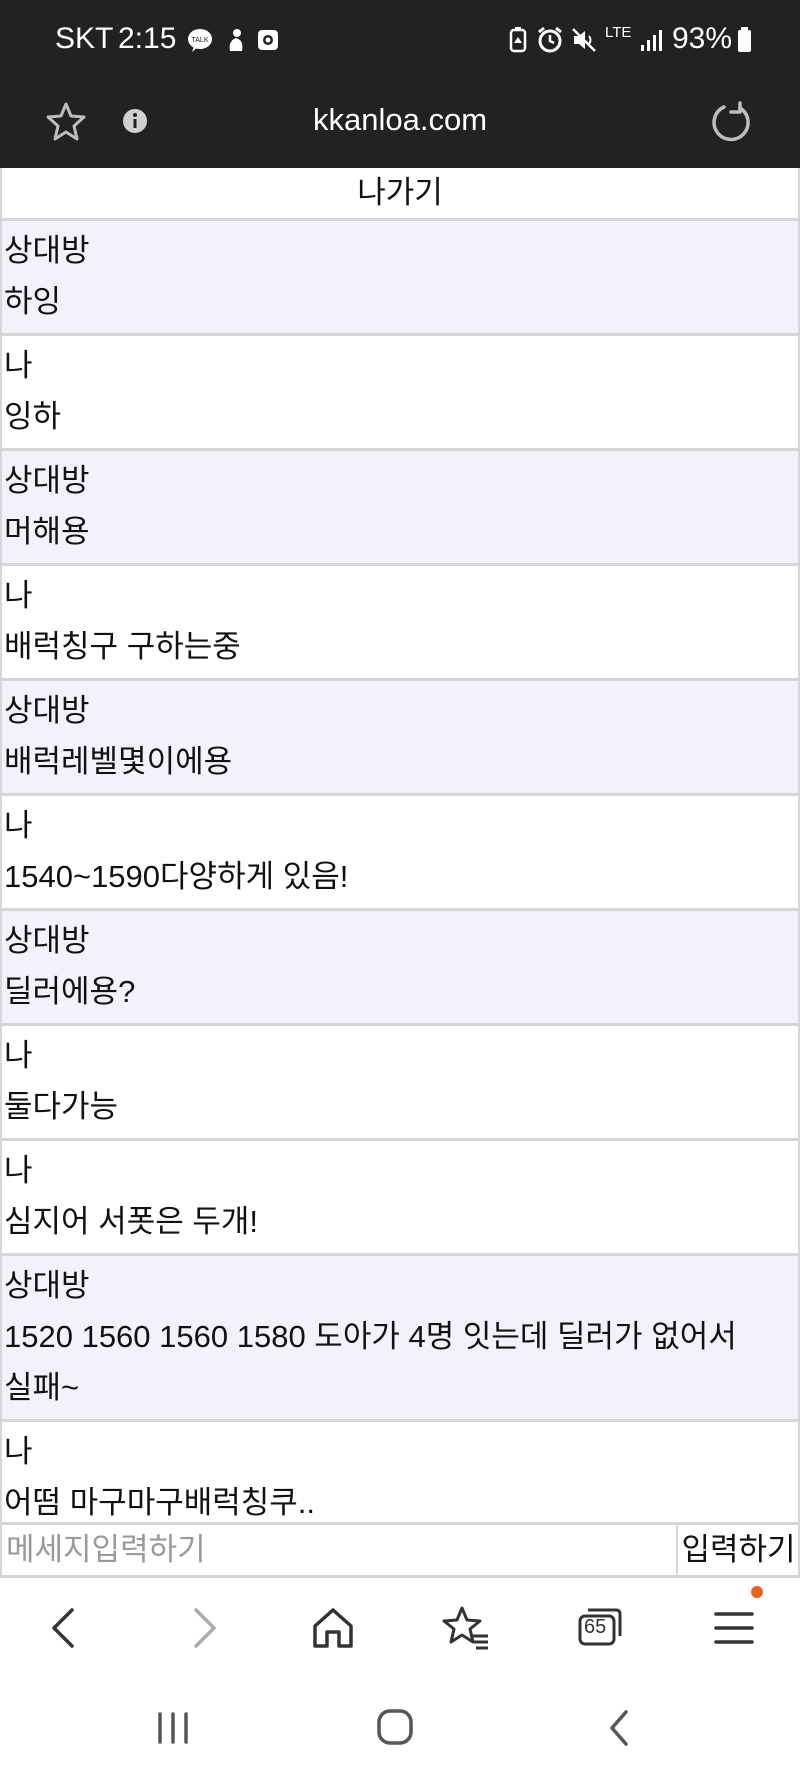 The image size is (800, 1778). Describe the element at coordinates (400, 278) in the screenshot. I see `message-row: 상대방하잉` at that location.